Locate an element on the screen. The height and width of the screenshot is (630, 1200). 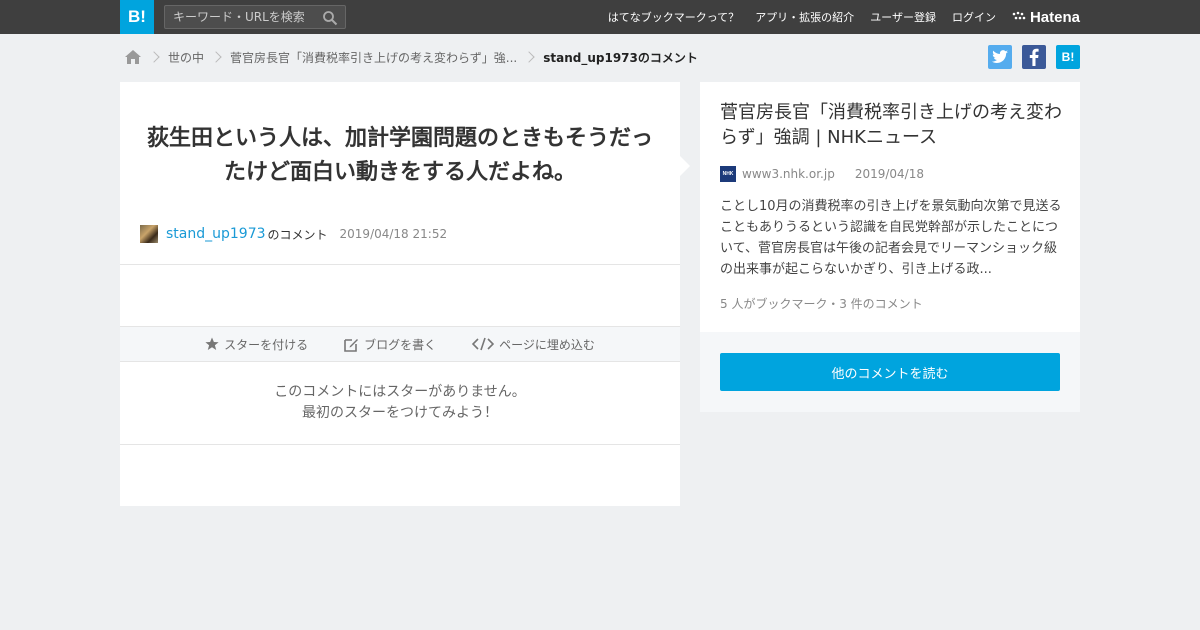
search-icon is located at coordinates (330, 18).